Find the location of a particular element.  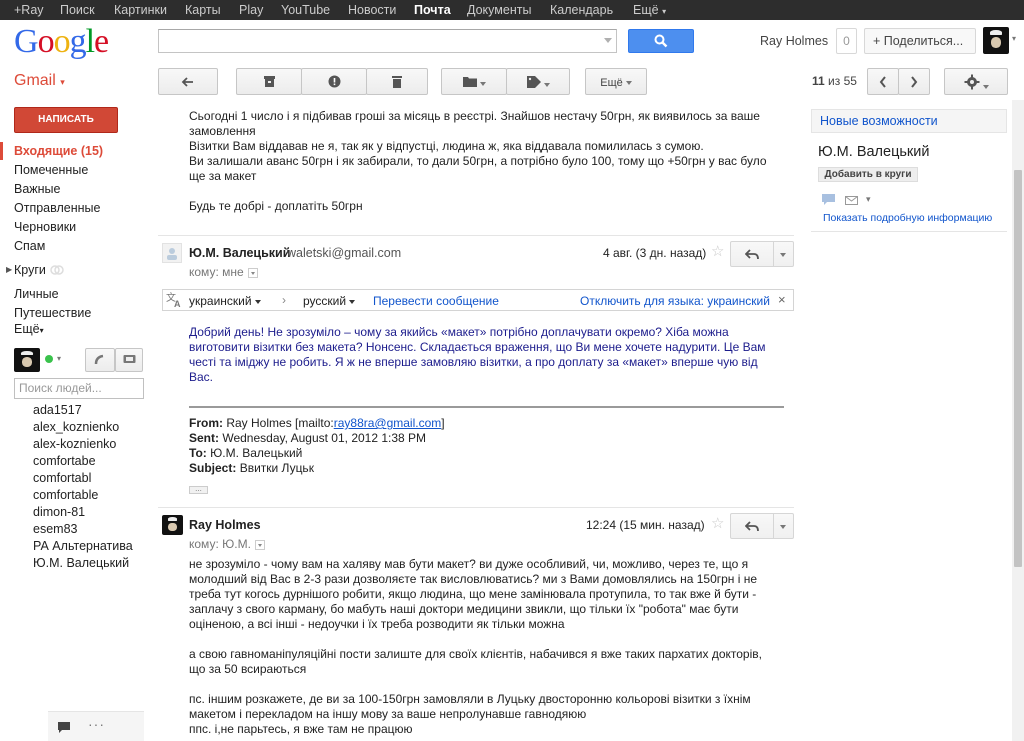

message-date: 4 авг. (3 дн. назад) is located at coordinates (654, 253).